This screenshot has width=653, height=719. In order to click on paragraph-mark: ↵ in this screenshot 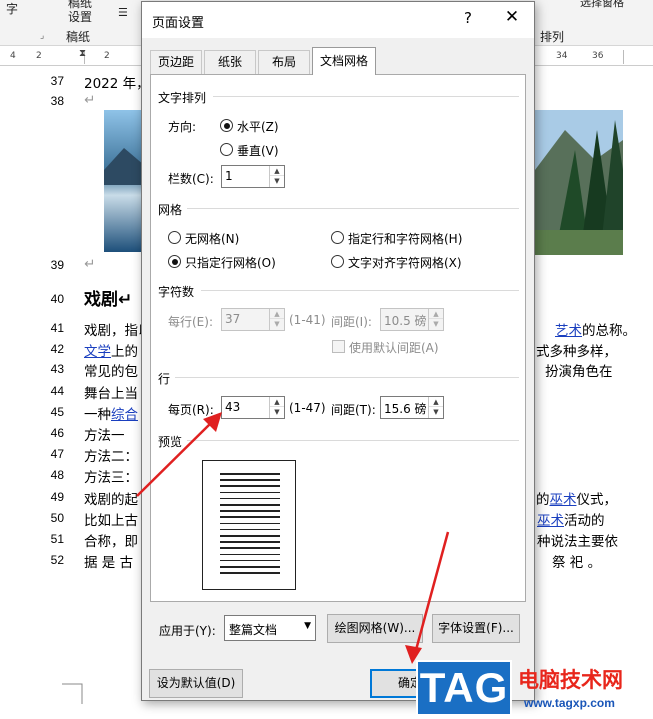, I will do `click(90, 100)`.